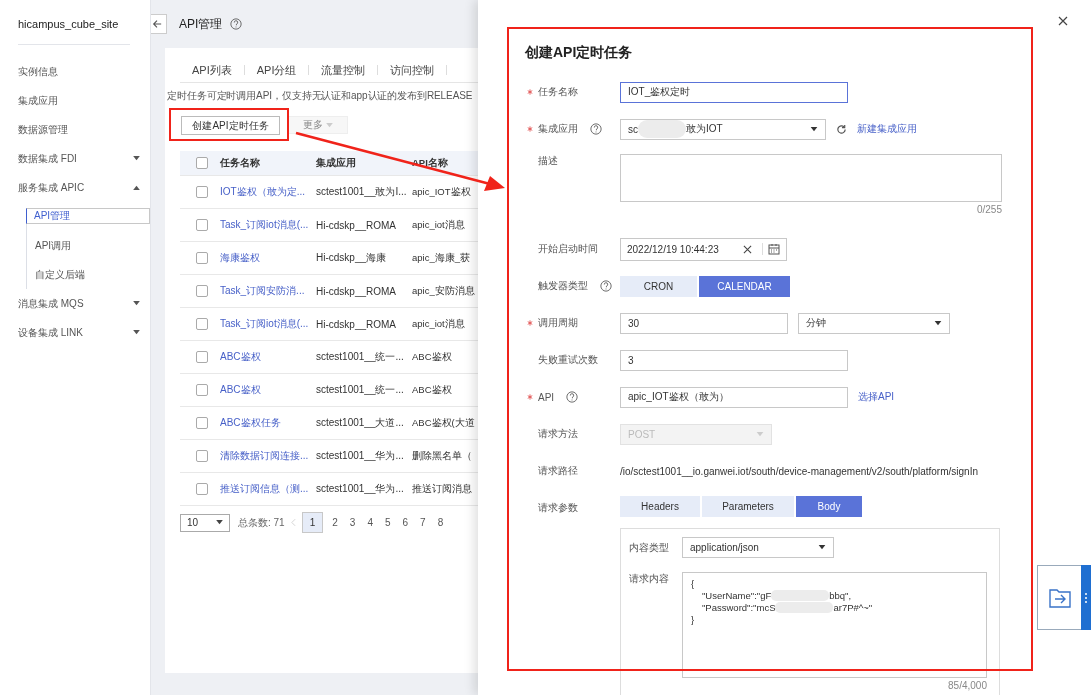 The height and width of the screenshot is (695, 1091). Describe the element at coordinates (79, 303) in the screenshot. I see `sidebar-item: 消息集成 MQS` at that location.